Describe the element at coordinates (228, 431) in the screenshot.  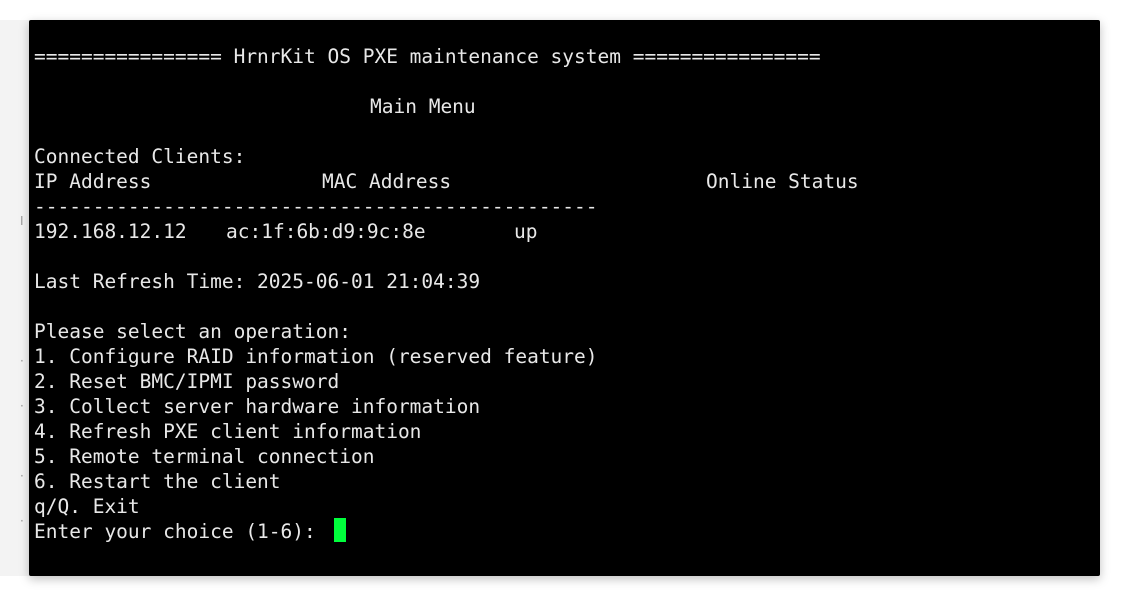
I see `menu-option-4: 4. Refresh PXE client information` at that location.